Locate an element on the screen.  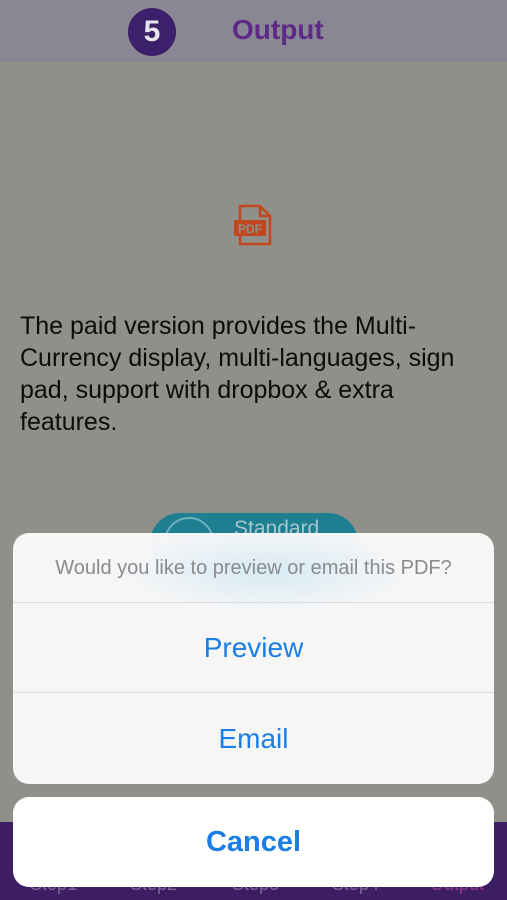
step-number-badge: 5 is located at coordinates (152, 32).